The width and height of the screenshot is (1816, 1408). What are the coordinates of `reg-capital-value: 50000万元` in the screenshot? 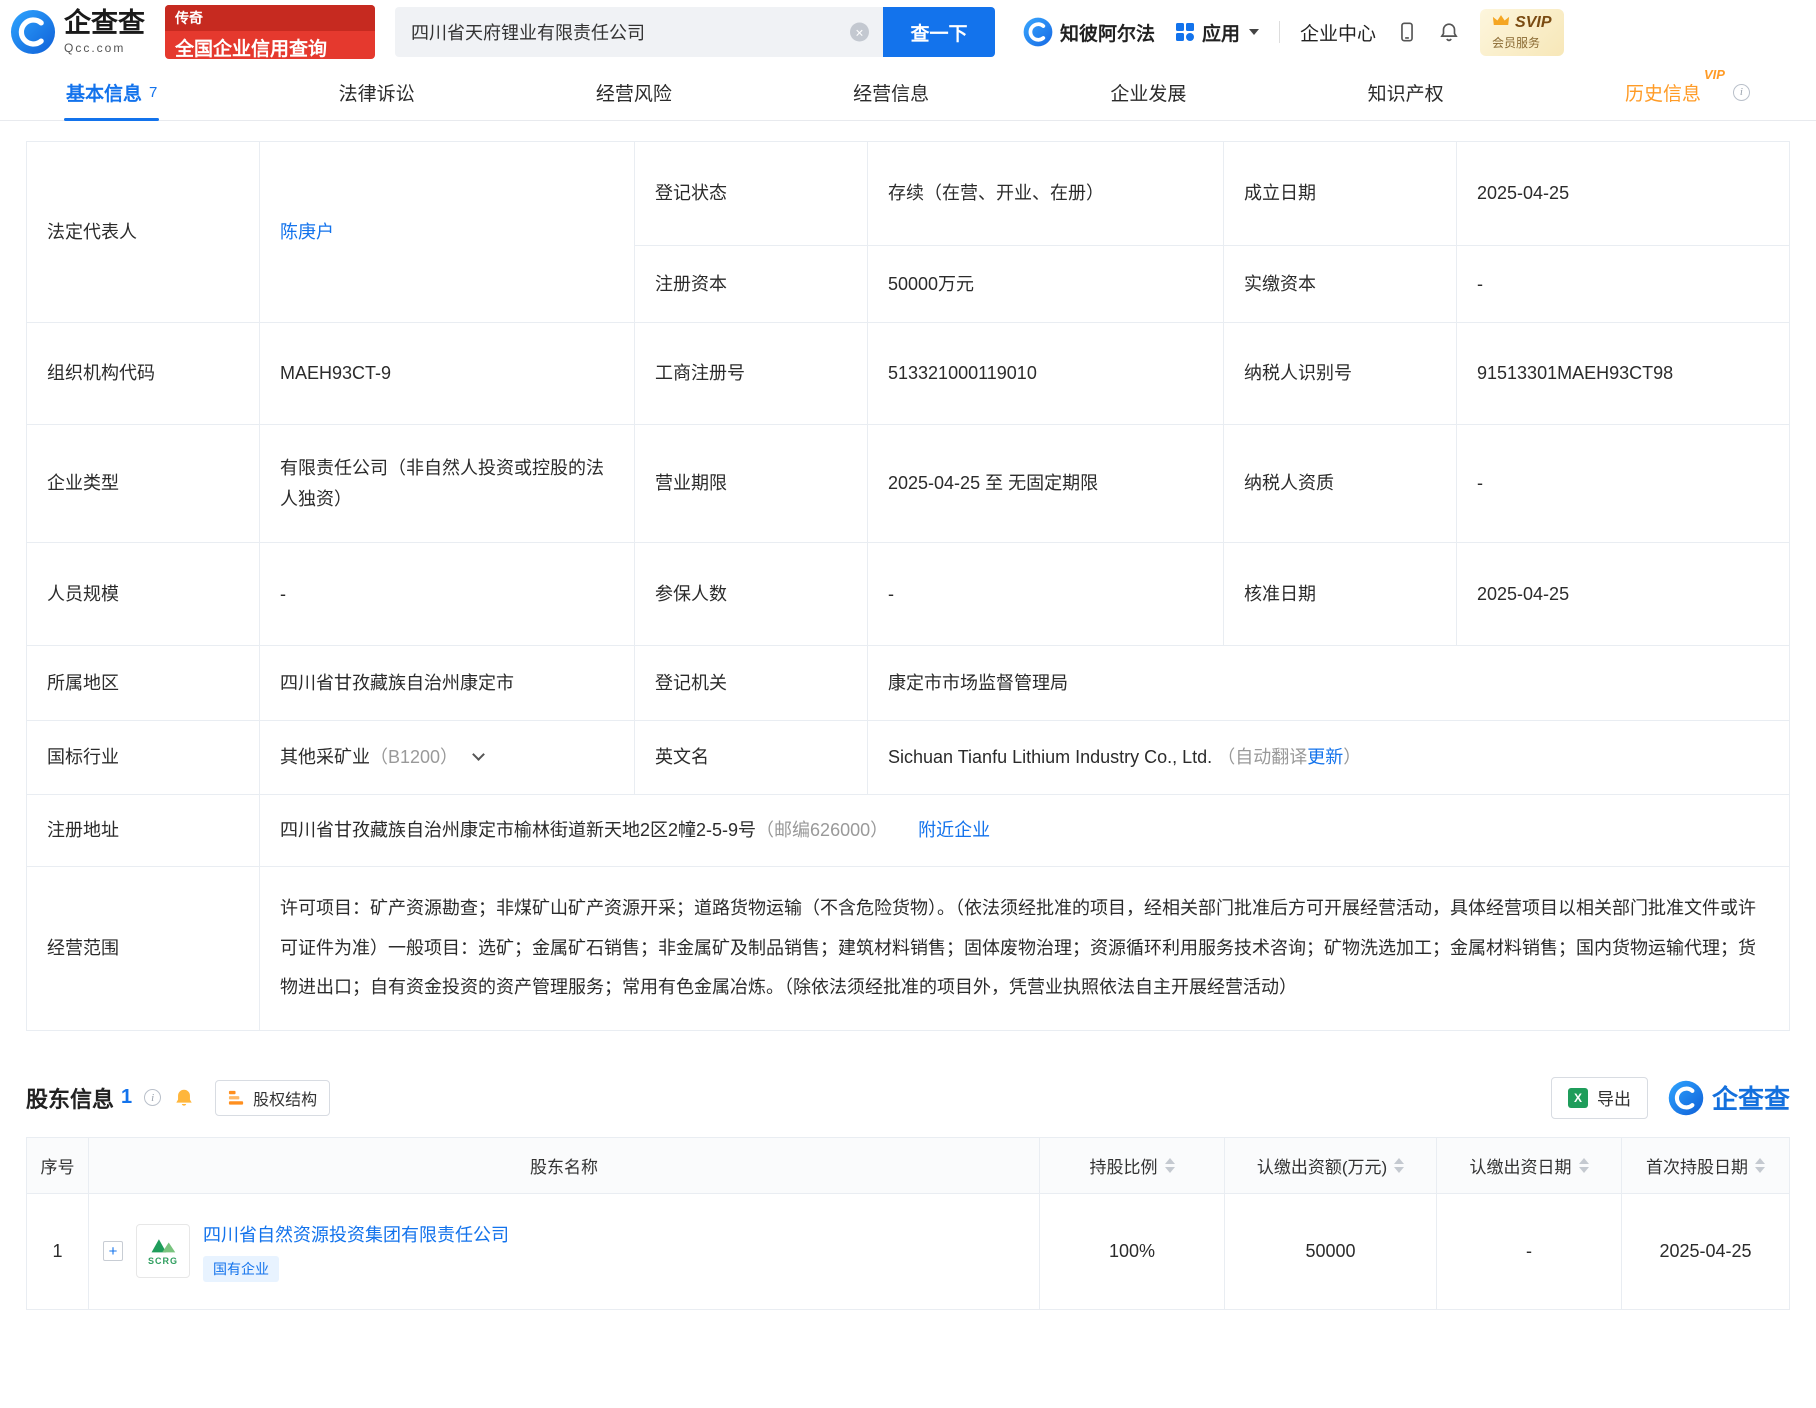 It's located at (1045, 284).